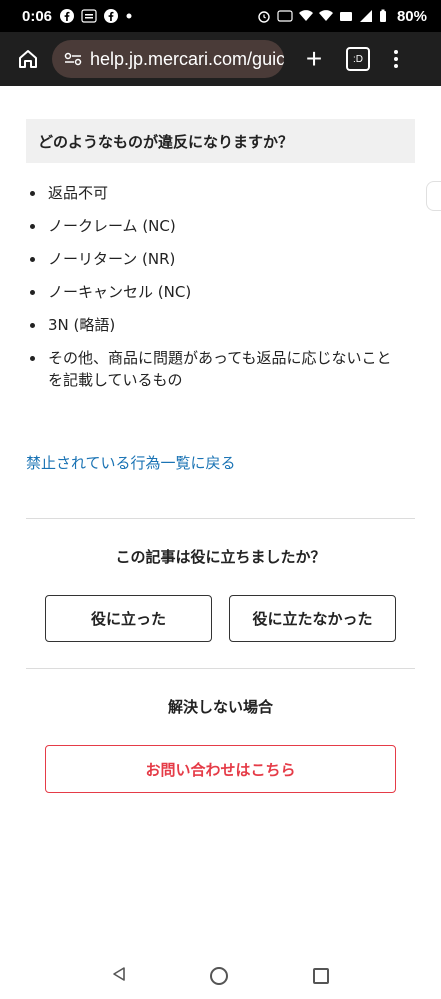 The image size is (441, 999). Describe the element at coordinates (211, 226) in the screenshot. I see `list-item: ノークレーム (NC)` at that location.